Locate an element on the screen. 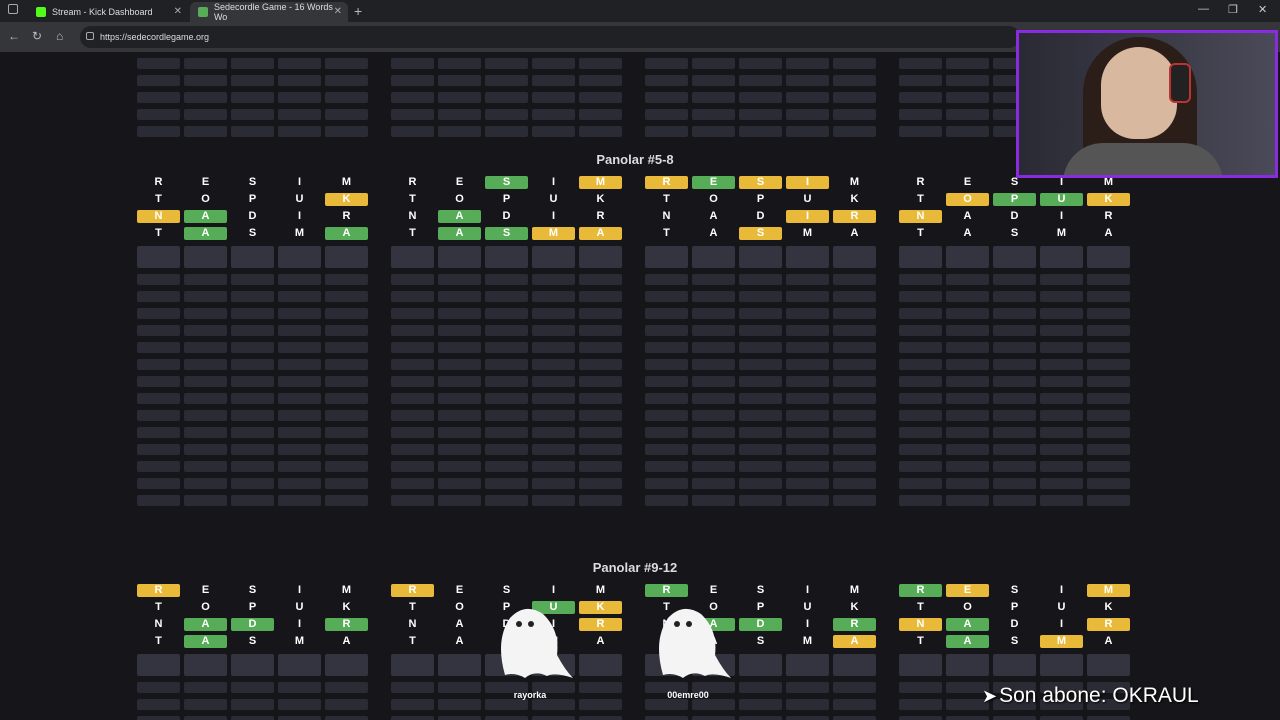 This screenshot has width=1280, height=720. letter-cell: D is located at coordinates (506, 216).